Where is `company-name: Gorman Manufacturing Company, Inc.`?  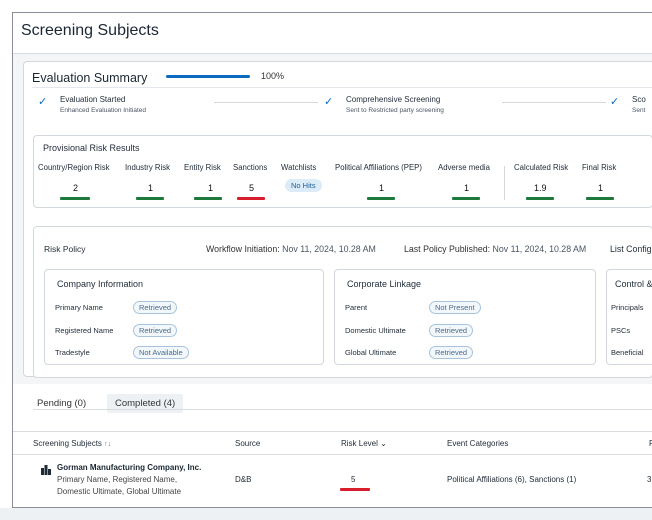
company-name: Gorman Manufacturing Company, Inc. is located at coordinates (129, 467).